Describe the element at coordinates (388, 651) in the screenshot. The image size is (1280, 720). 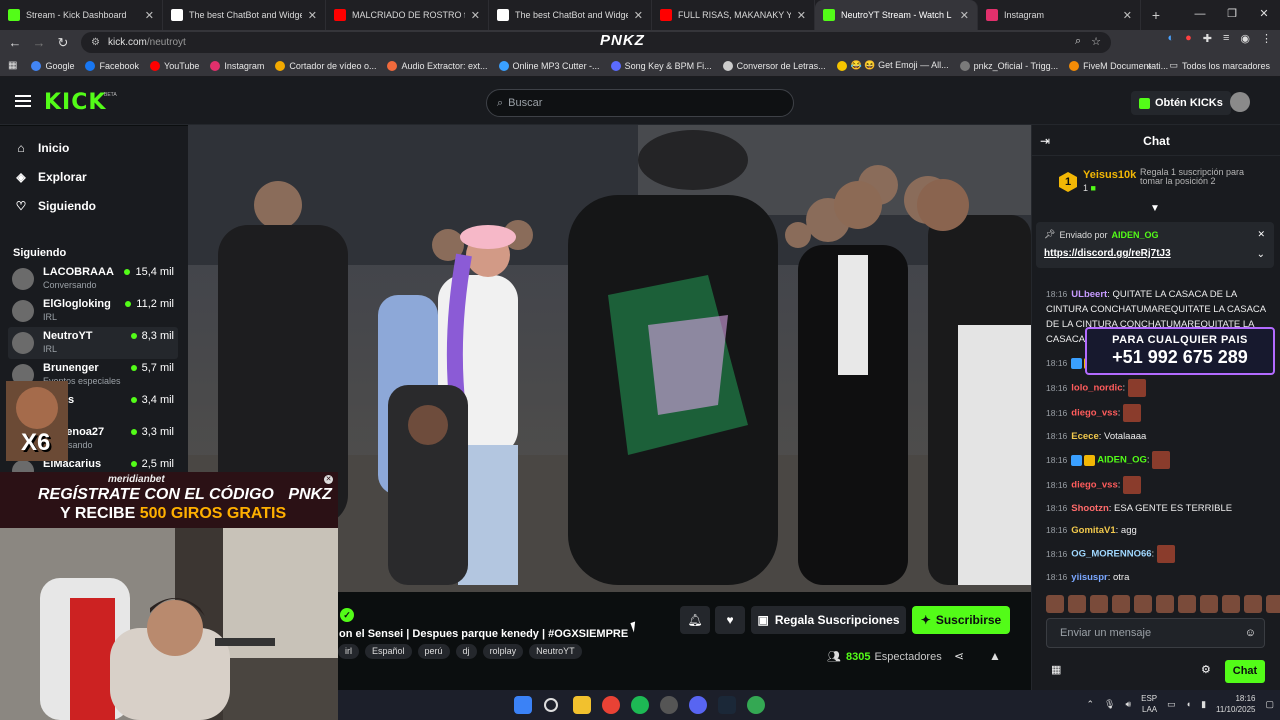
I see `stream-tag: Español` at that location.